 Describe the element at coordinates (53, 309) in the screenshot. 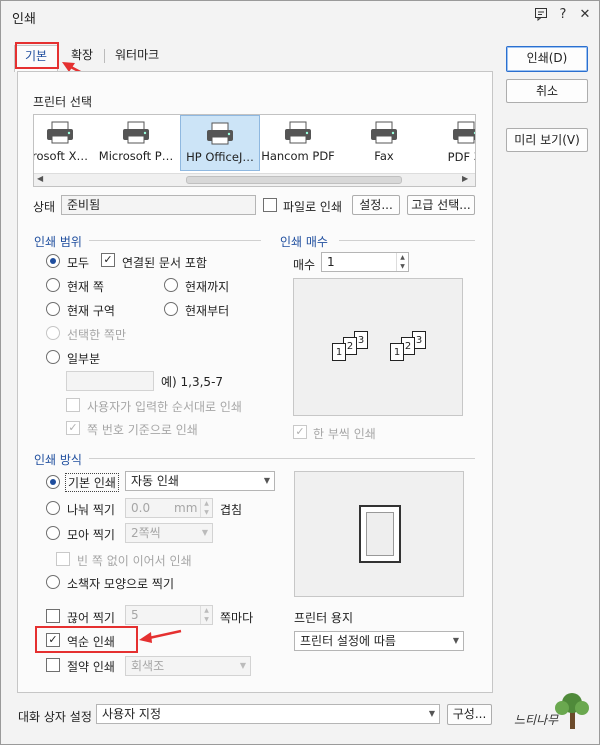

I see `range-current-section-radio` at that location.